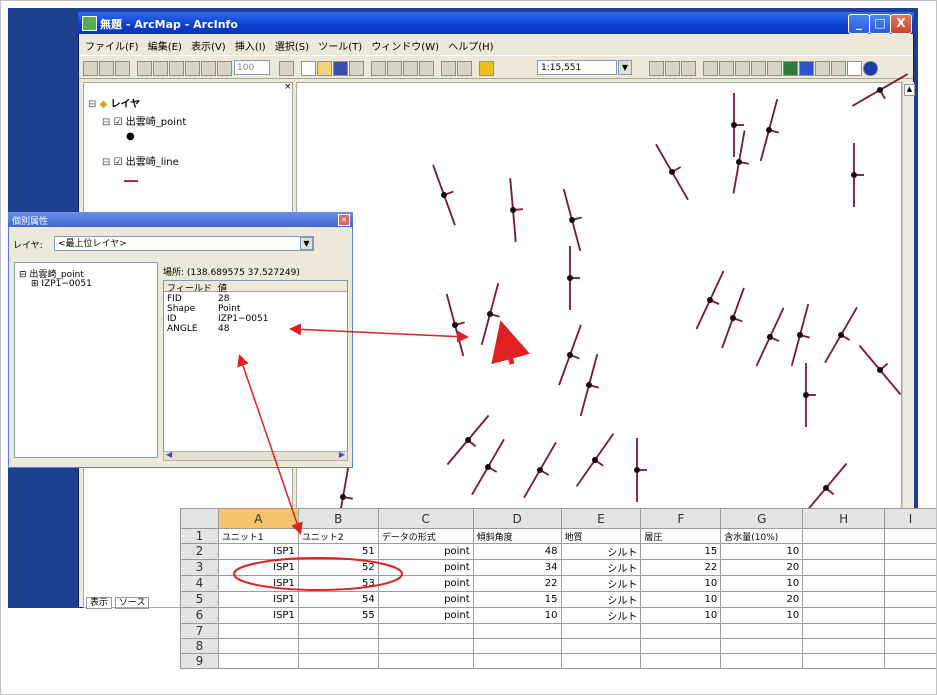  I want to click on highlight-ellipse, so click(318, 574).